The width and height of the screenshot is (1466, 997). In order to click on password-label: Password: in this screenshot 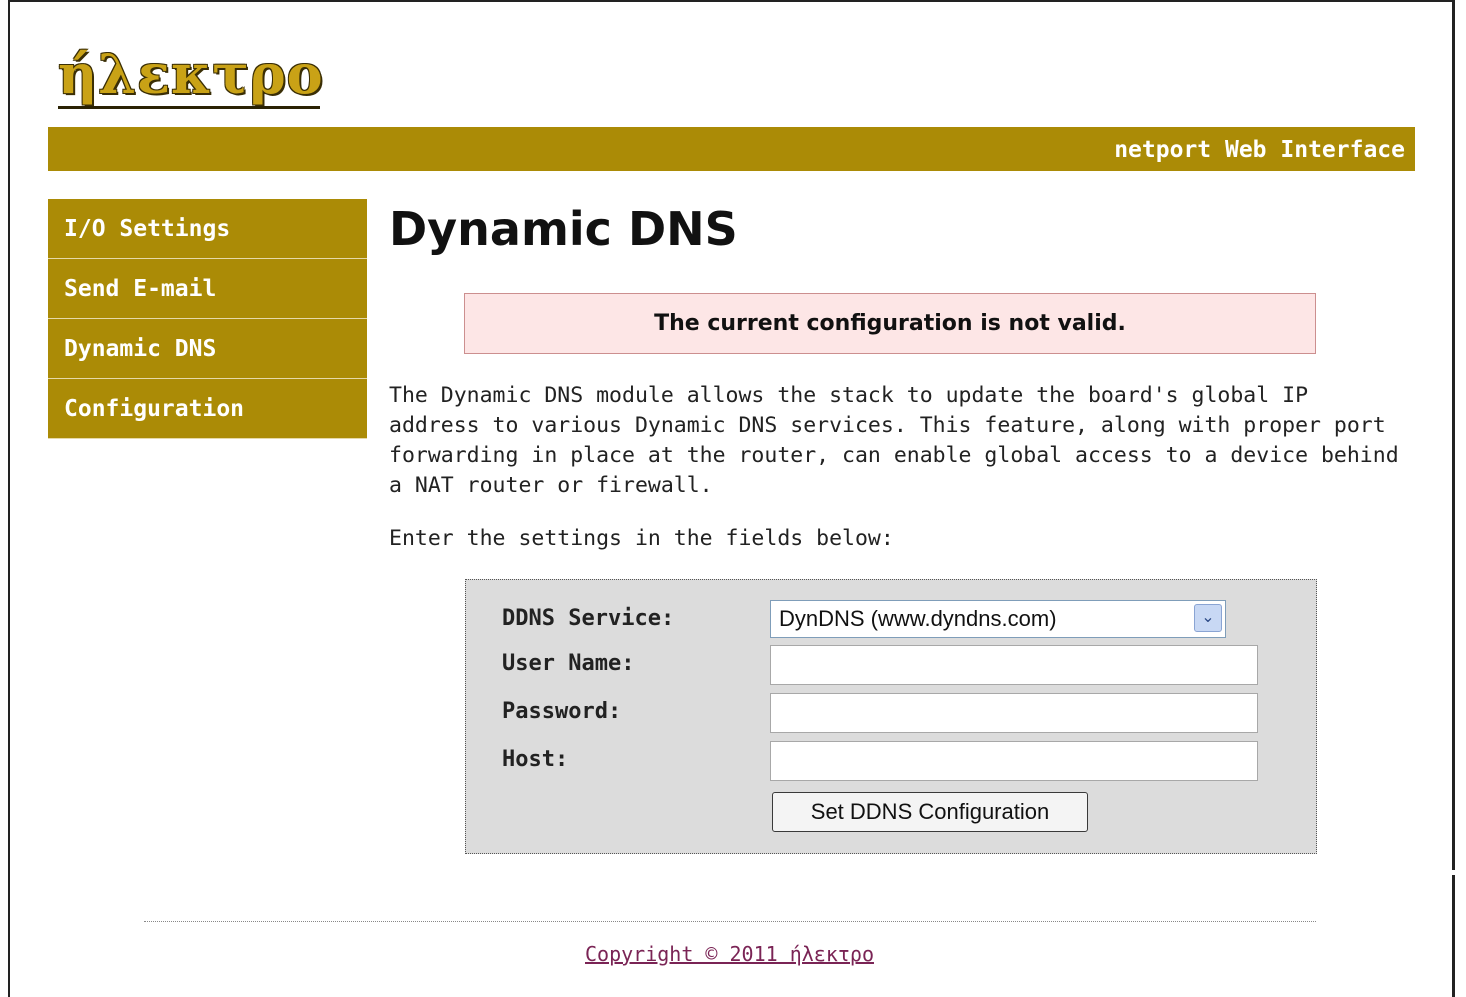, I will do `click(562, 711)`.